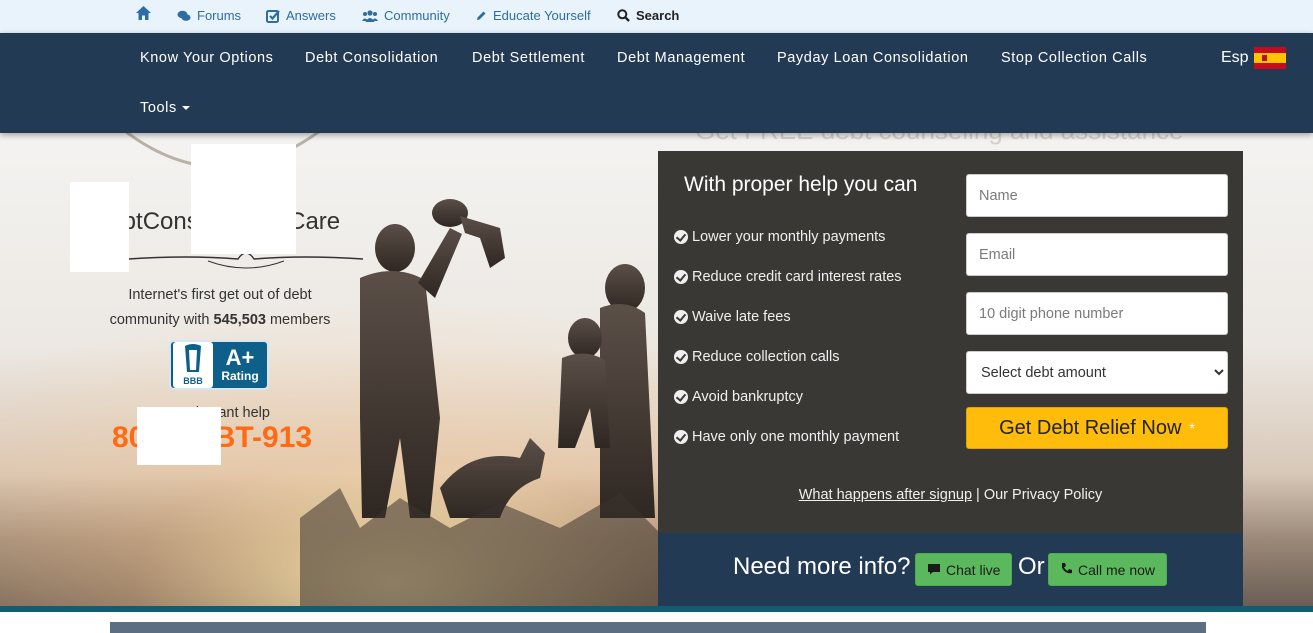 The image size is (1313, 633). I want to click on nav-debt-consolidation: Debt Consolidation, so click(371, 58).